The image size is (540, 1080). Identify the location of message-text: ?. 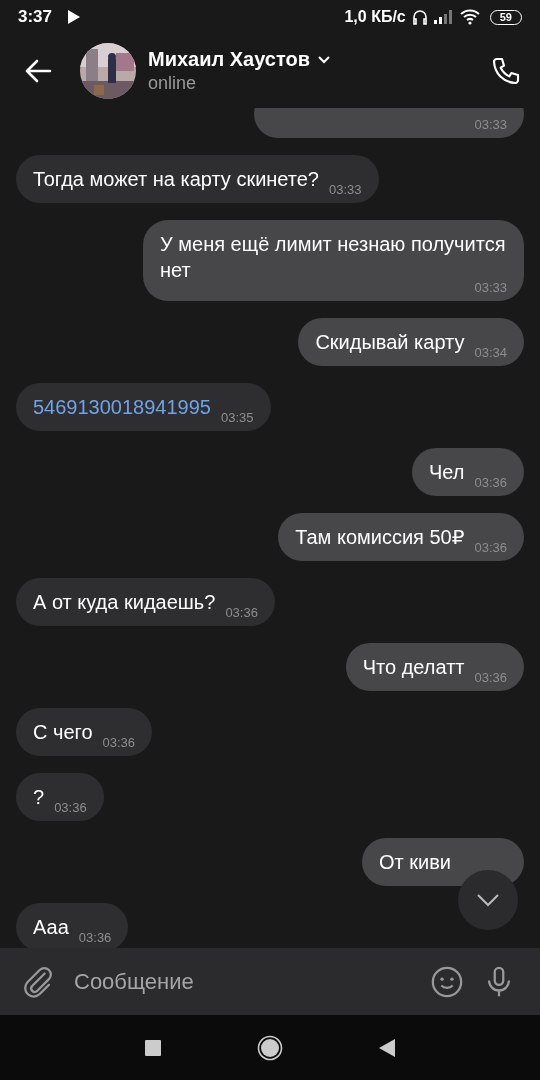
(39, 797).